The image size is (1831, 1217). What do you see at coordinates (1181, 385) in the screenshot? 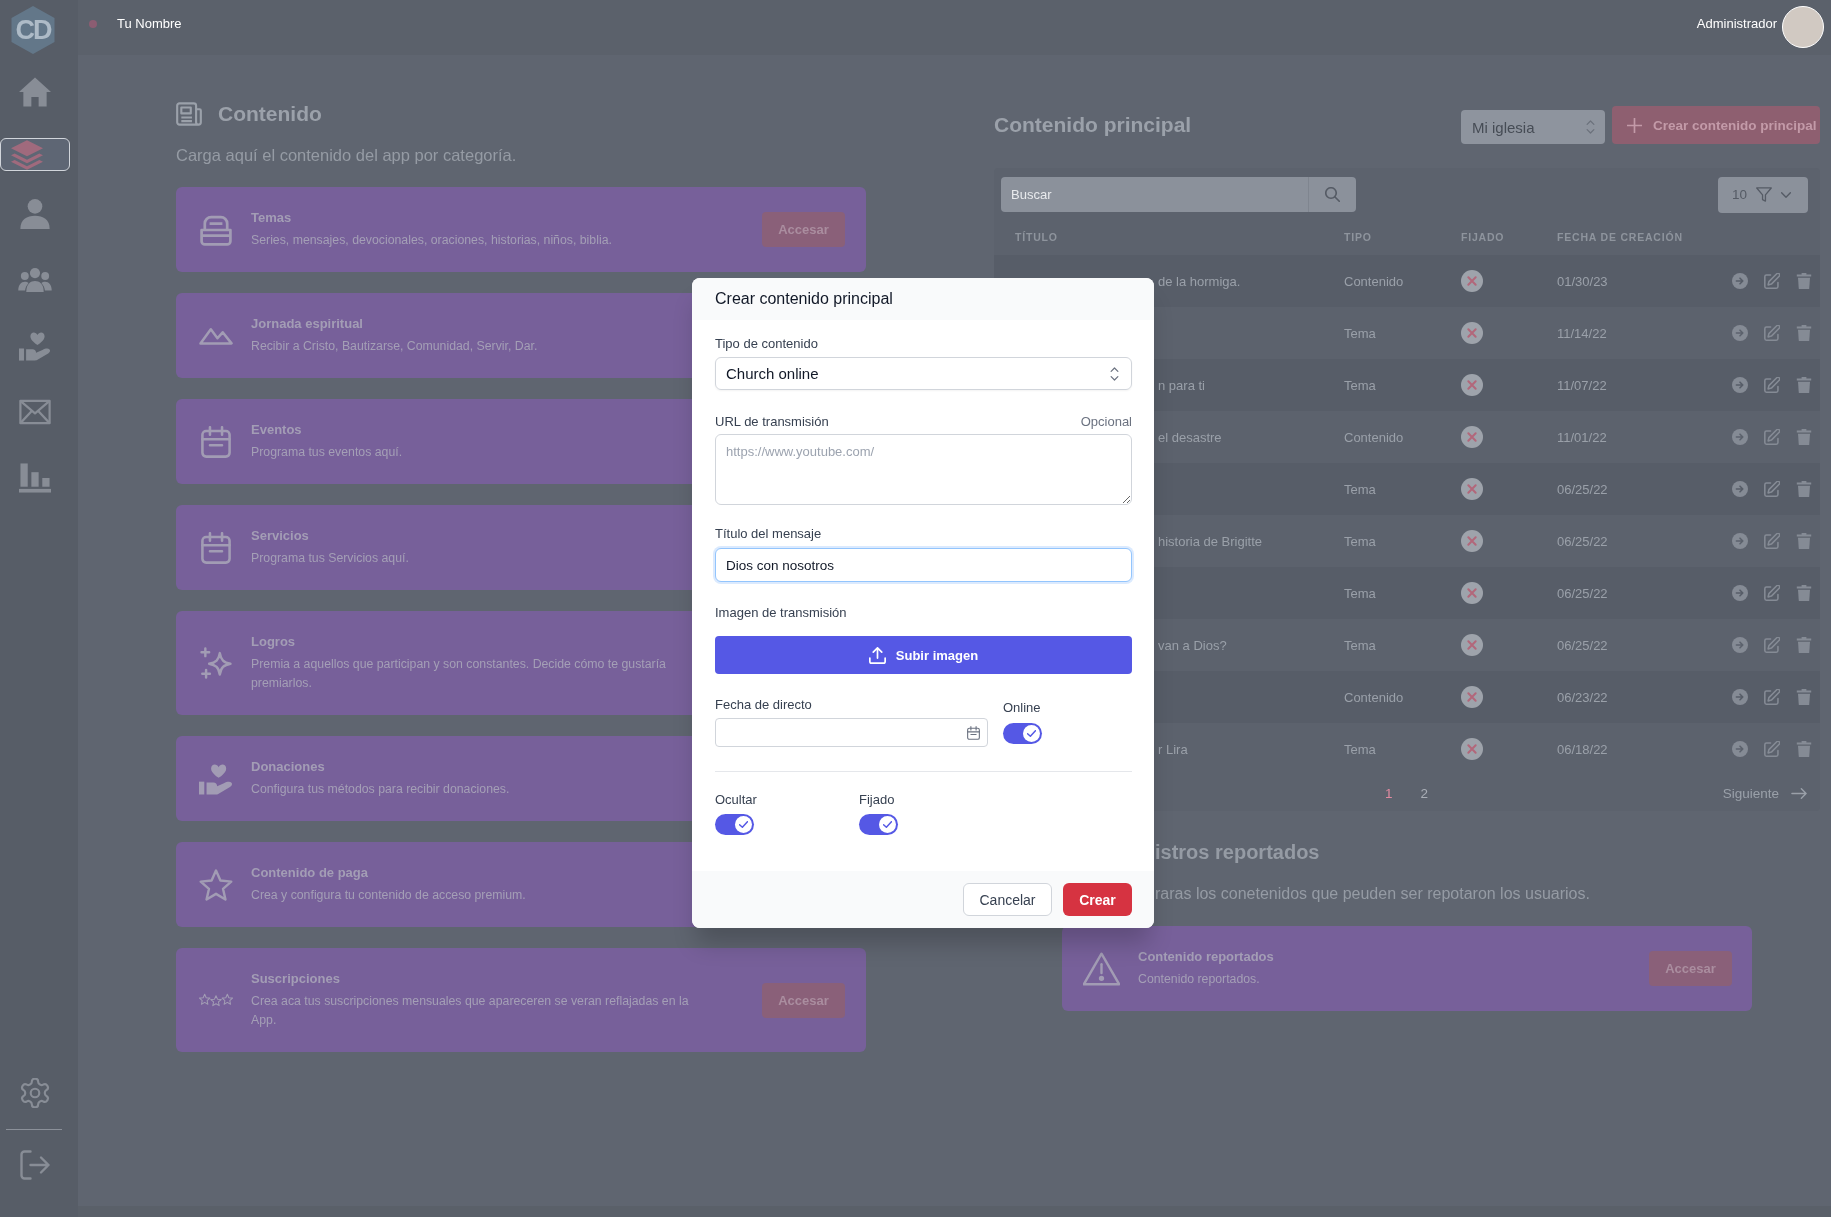
I see `table-cell: n para ti` at bounding box center [1181, 385].